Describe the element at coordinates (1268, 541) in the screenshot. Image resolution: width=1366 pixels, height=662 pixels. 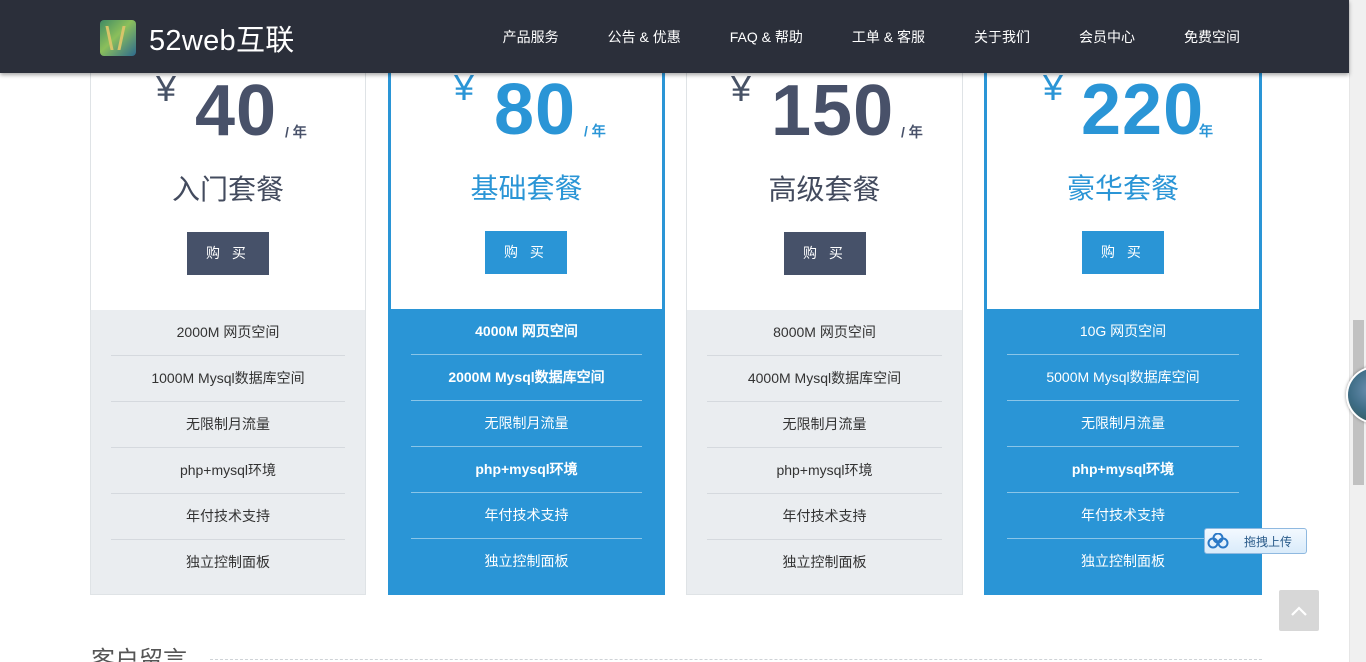
I see `upload-label: 拖拽上传` at that location.